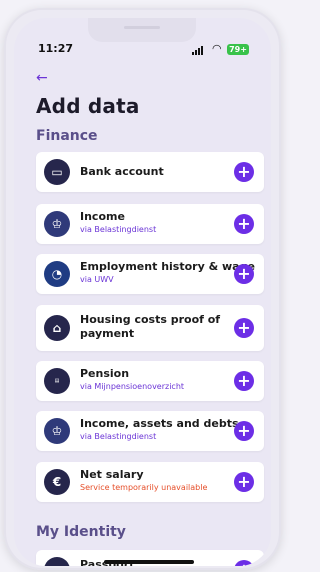 The height and width of the screenshot is (572, 320). I want to click on item-label: Income, so click(102, 216).